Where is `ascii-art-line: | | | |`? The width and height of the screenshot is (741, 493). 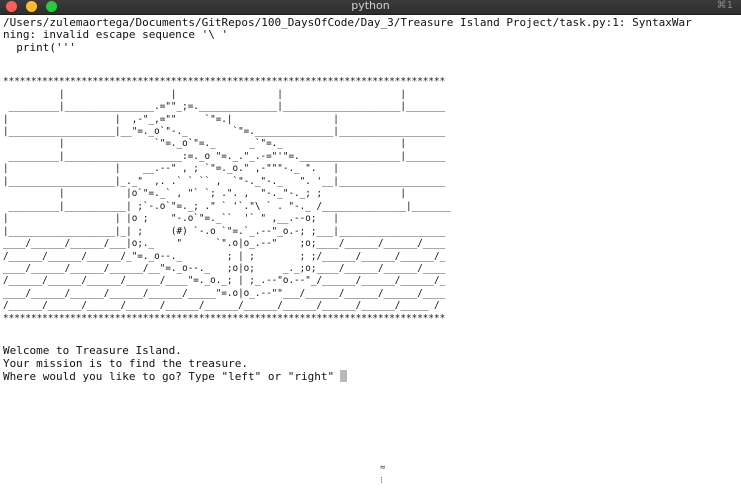 ascii-art-line: | | | | is located at coordinates (204, 94).